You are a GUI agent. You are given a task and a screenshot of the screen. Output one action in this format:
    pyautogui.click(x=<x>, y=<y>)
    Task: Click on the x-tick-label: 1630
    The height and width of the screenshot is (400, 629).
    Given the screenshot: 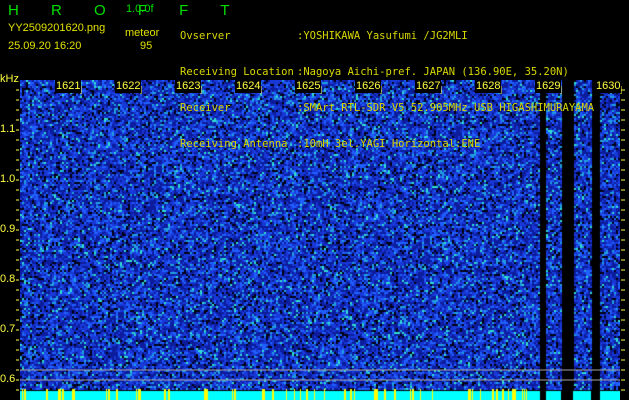 What is the action you would take?
    pyautogui.click(x=608, y=86)
    